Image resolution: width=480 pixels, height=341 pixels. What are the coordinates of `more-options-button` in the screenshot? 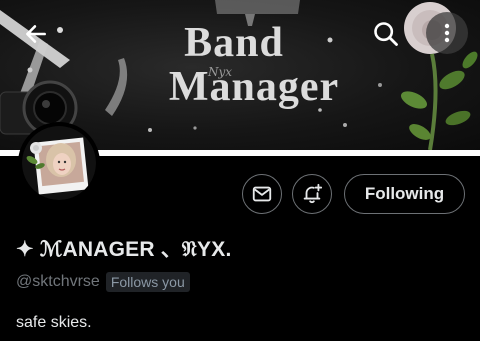 It's located at (447, 33).